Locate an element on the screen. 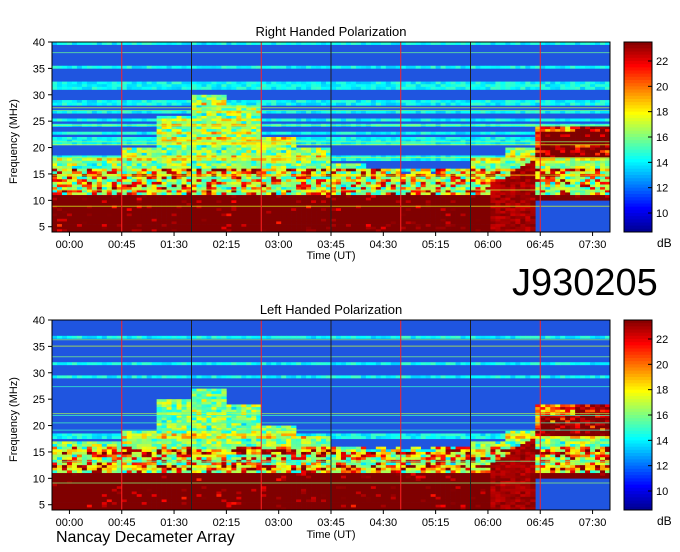  instrument-credit: Nancay Decameter Array is located at coordinates (145, 537).